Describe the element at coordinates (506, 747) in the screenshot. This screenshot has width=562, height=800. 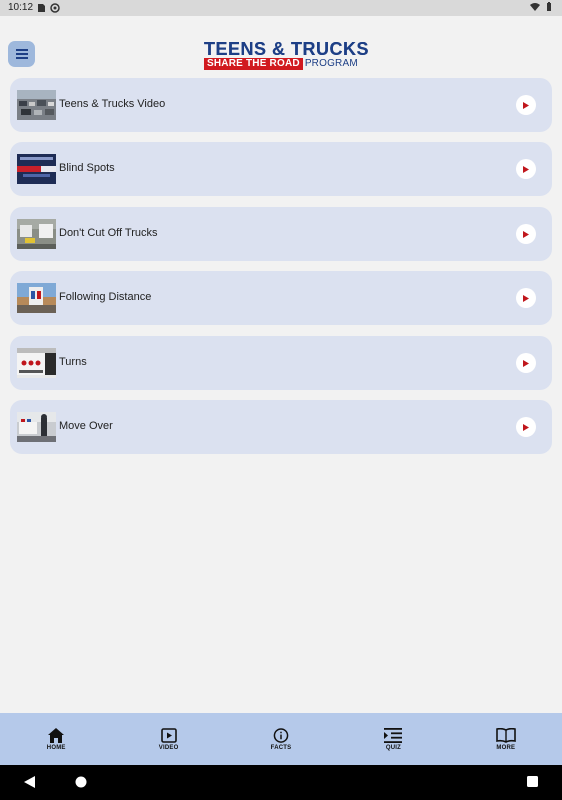
I see `nav-label: MORE` at that location.